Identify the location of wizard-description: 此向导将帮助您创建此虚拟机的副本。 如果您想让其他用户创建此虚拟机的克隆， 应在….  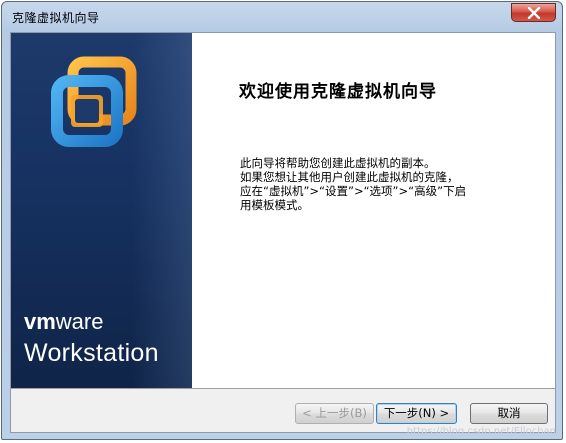
(375, 184).